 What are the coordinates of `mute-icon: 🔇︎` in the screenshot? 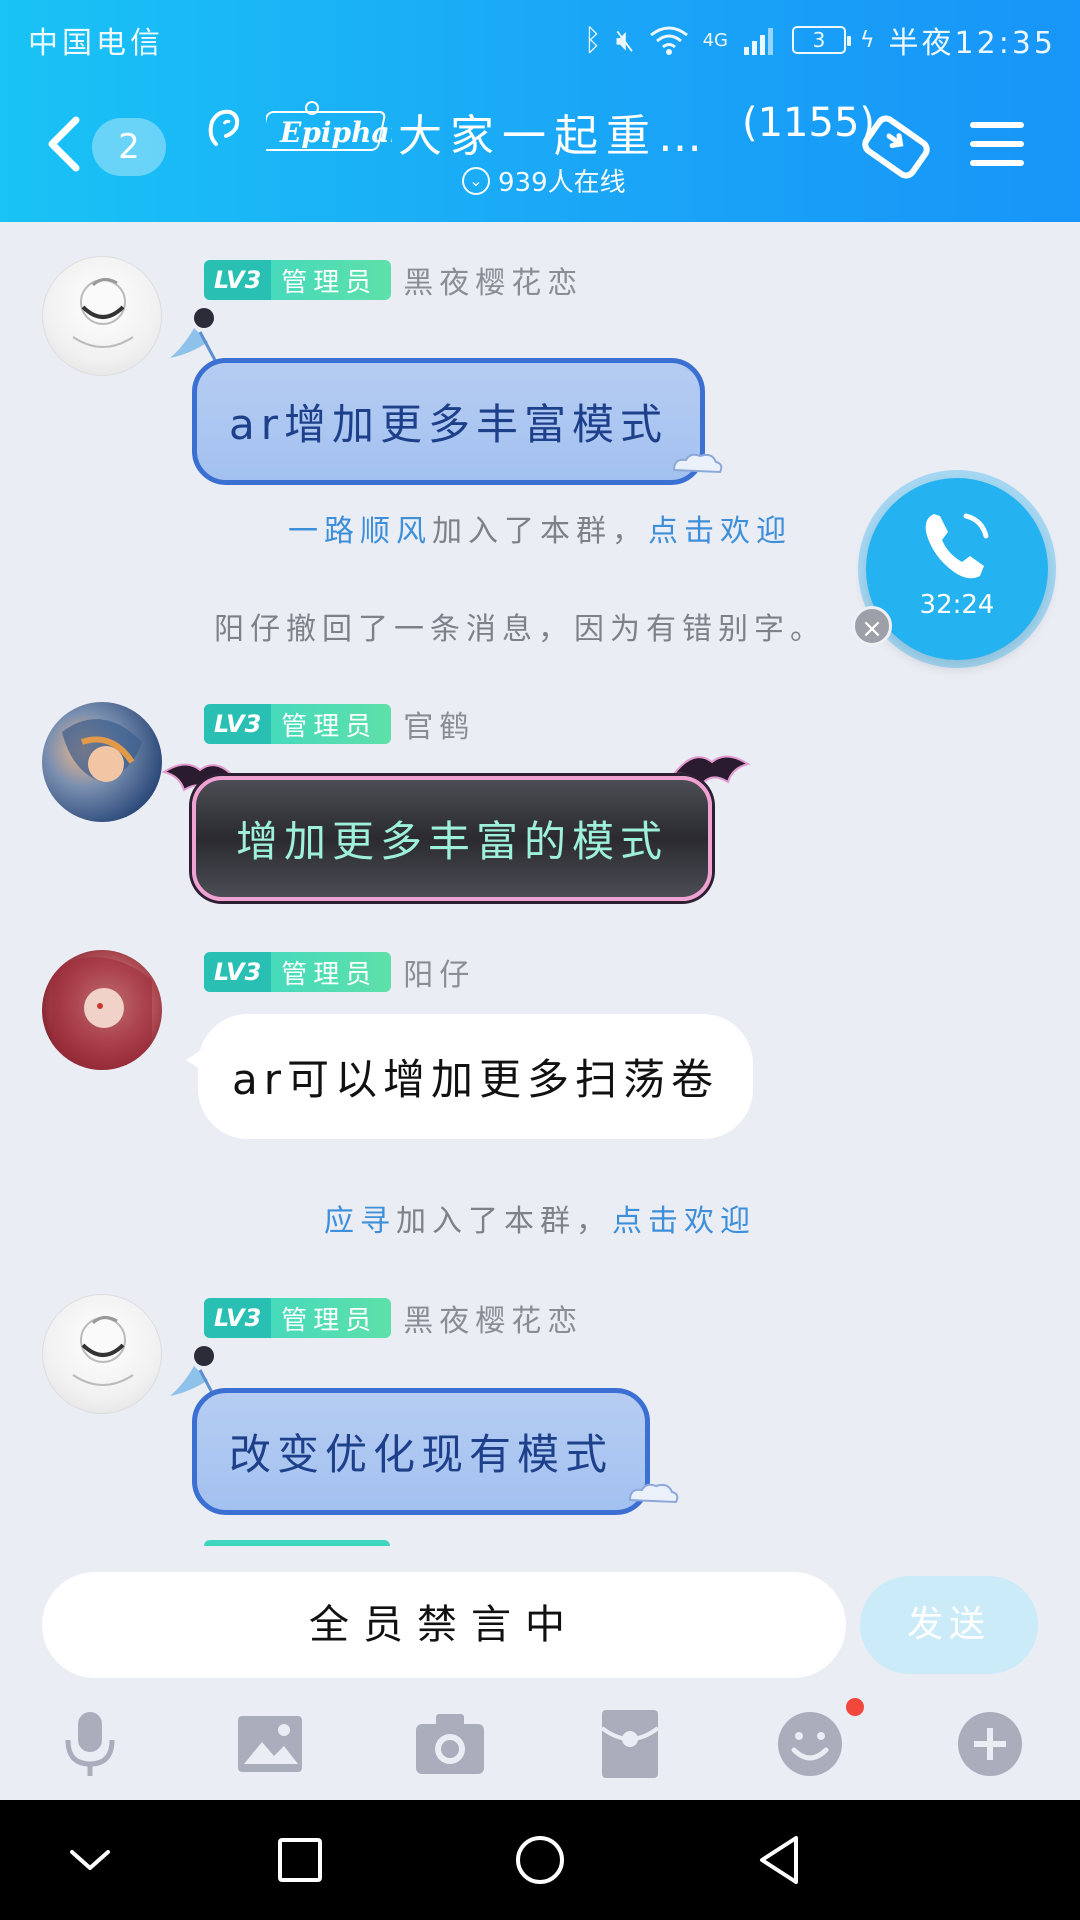 It's located at (625, 40).